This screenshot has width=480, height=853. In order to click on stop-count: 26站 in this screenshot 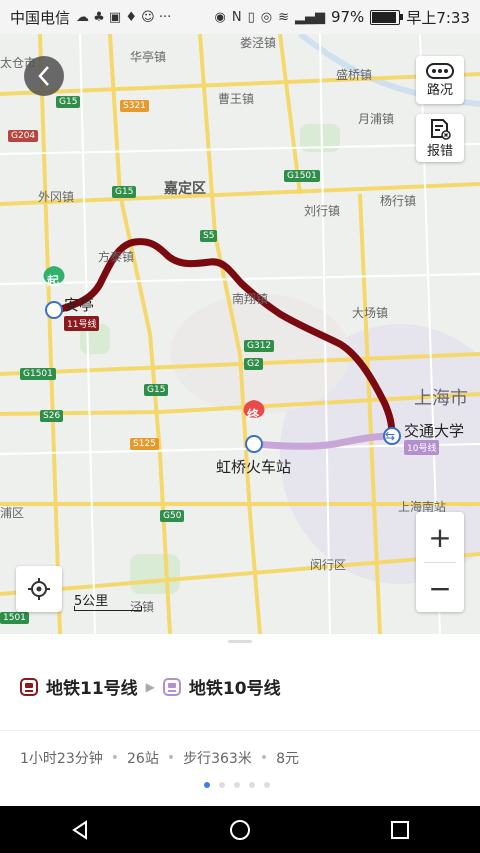, I will do `click(143, 759)`.